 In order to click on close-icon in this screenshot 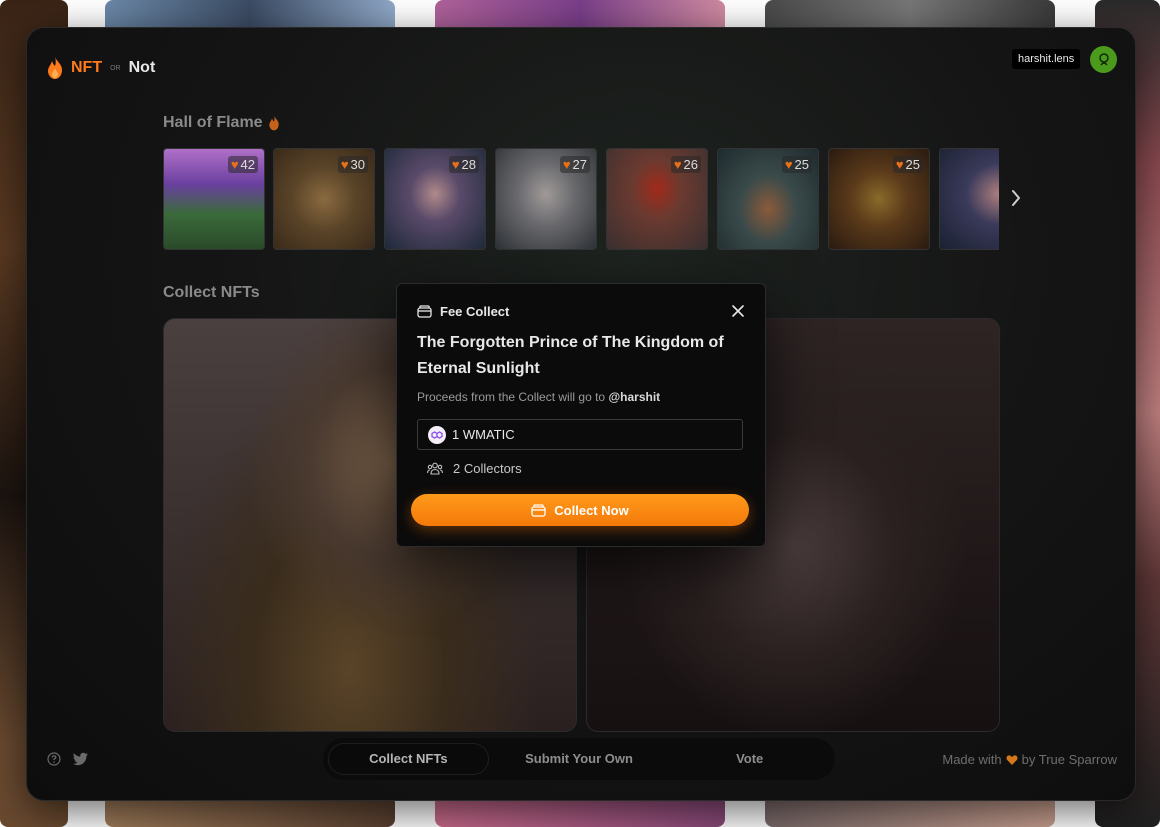, I will do `click(738, 311)`.